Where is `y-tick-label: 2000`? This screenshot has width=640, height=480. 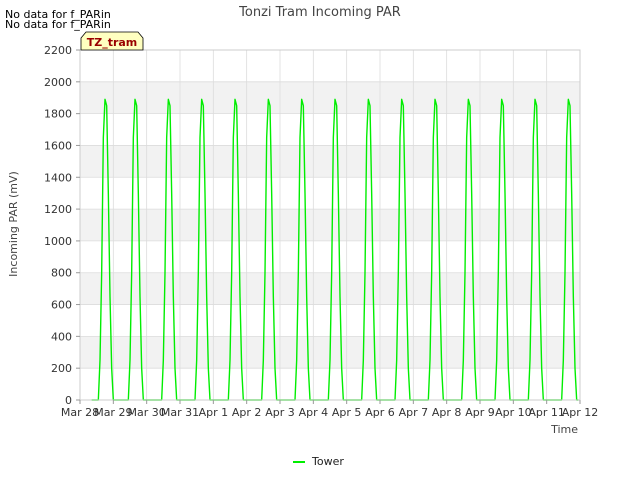
y-tick-label: 2000 is located at coordinates (58, 82).